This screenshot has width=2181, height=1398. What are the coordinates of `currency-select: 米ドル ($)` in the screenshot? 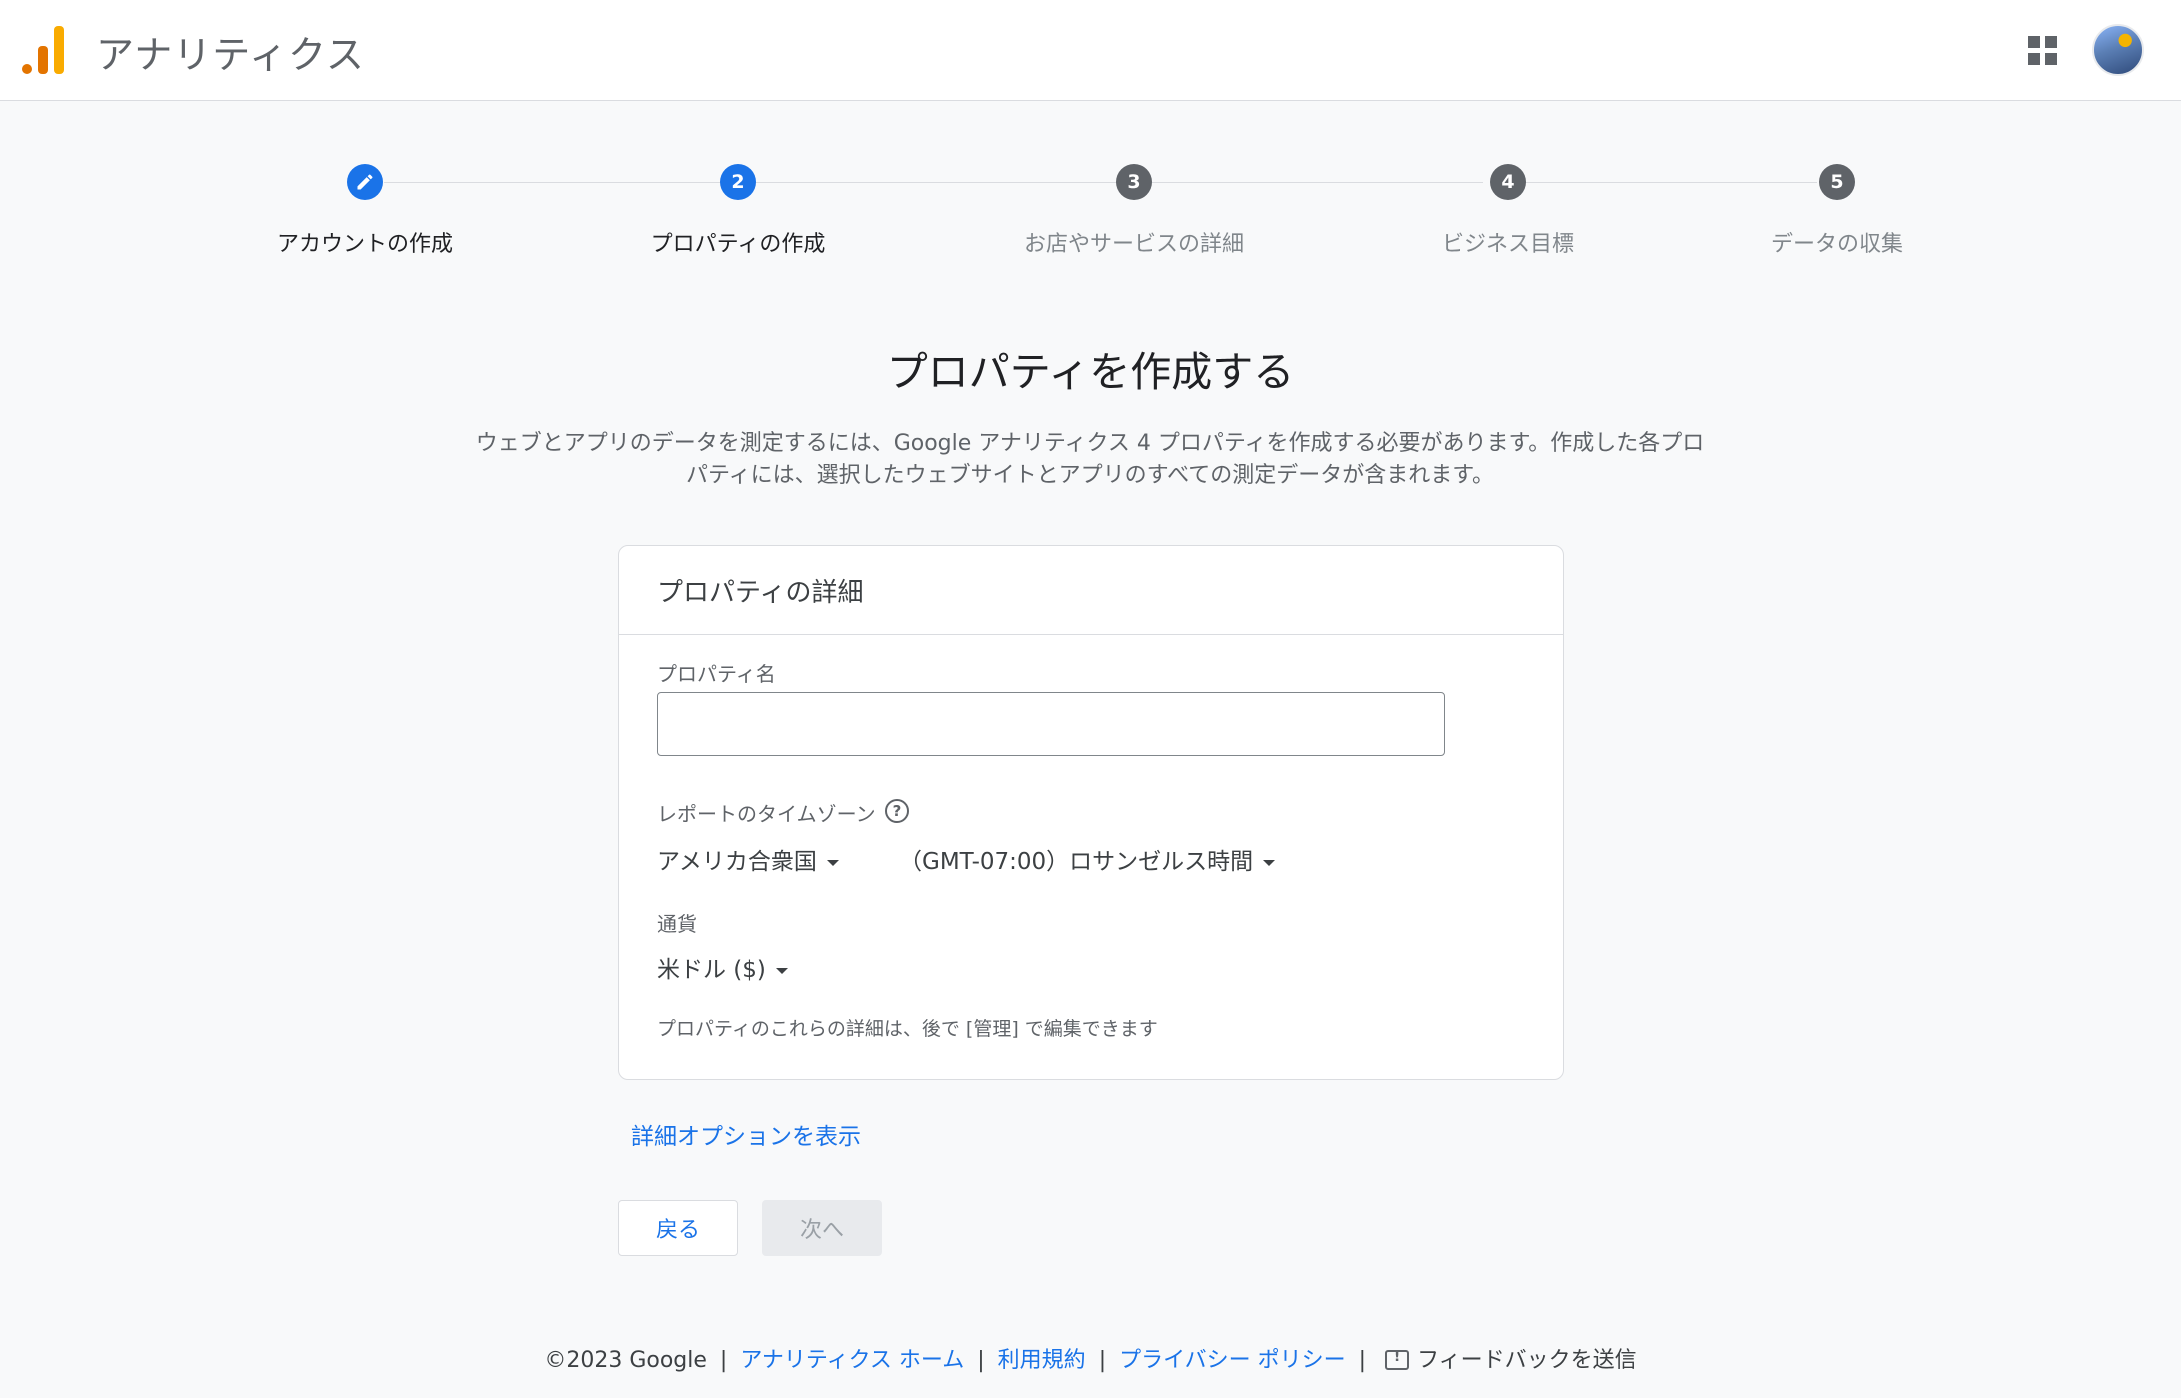 It's located at (722, 967).